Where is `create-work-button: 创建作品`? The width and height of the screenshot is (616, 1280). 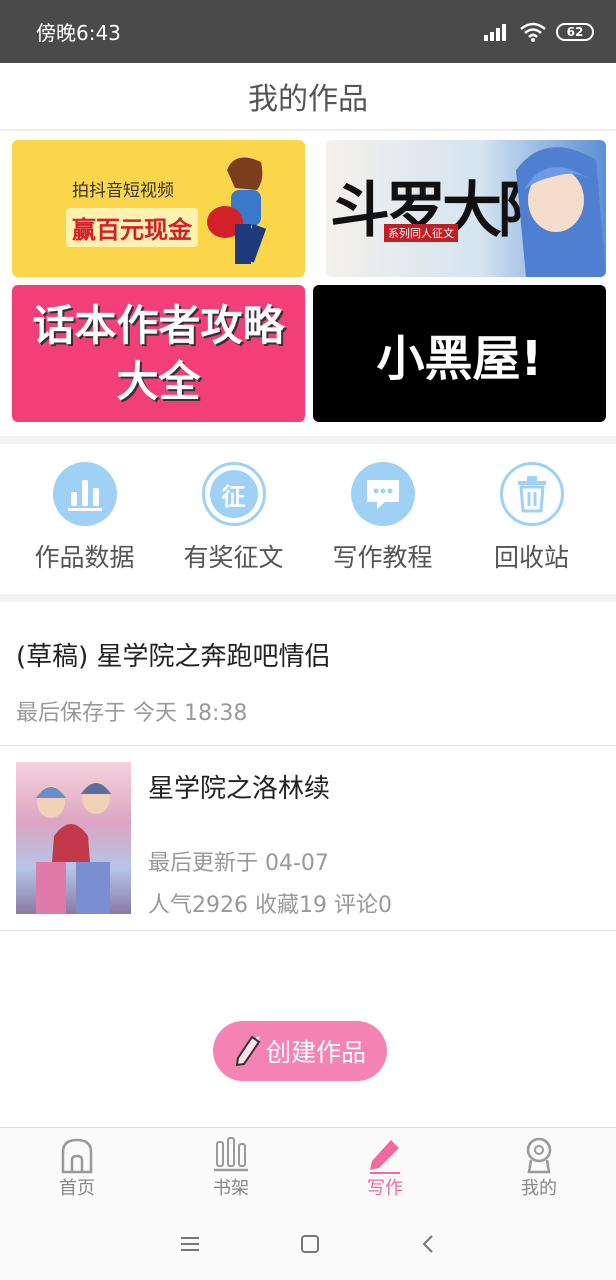 create-work-button: 创建作品 is located at coordinates (300, 1051).